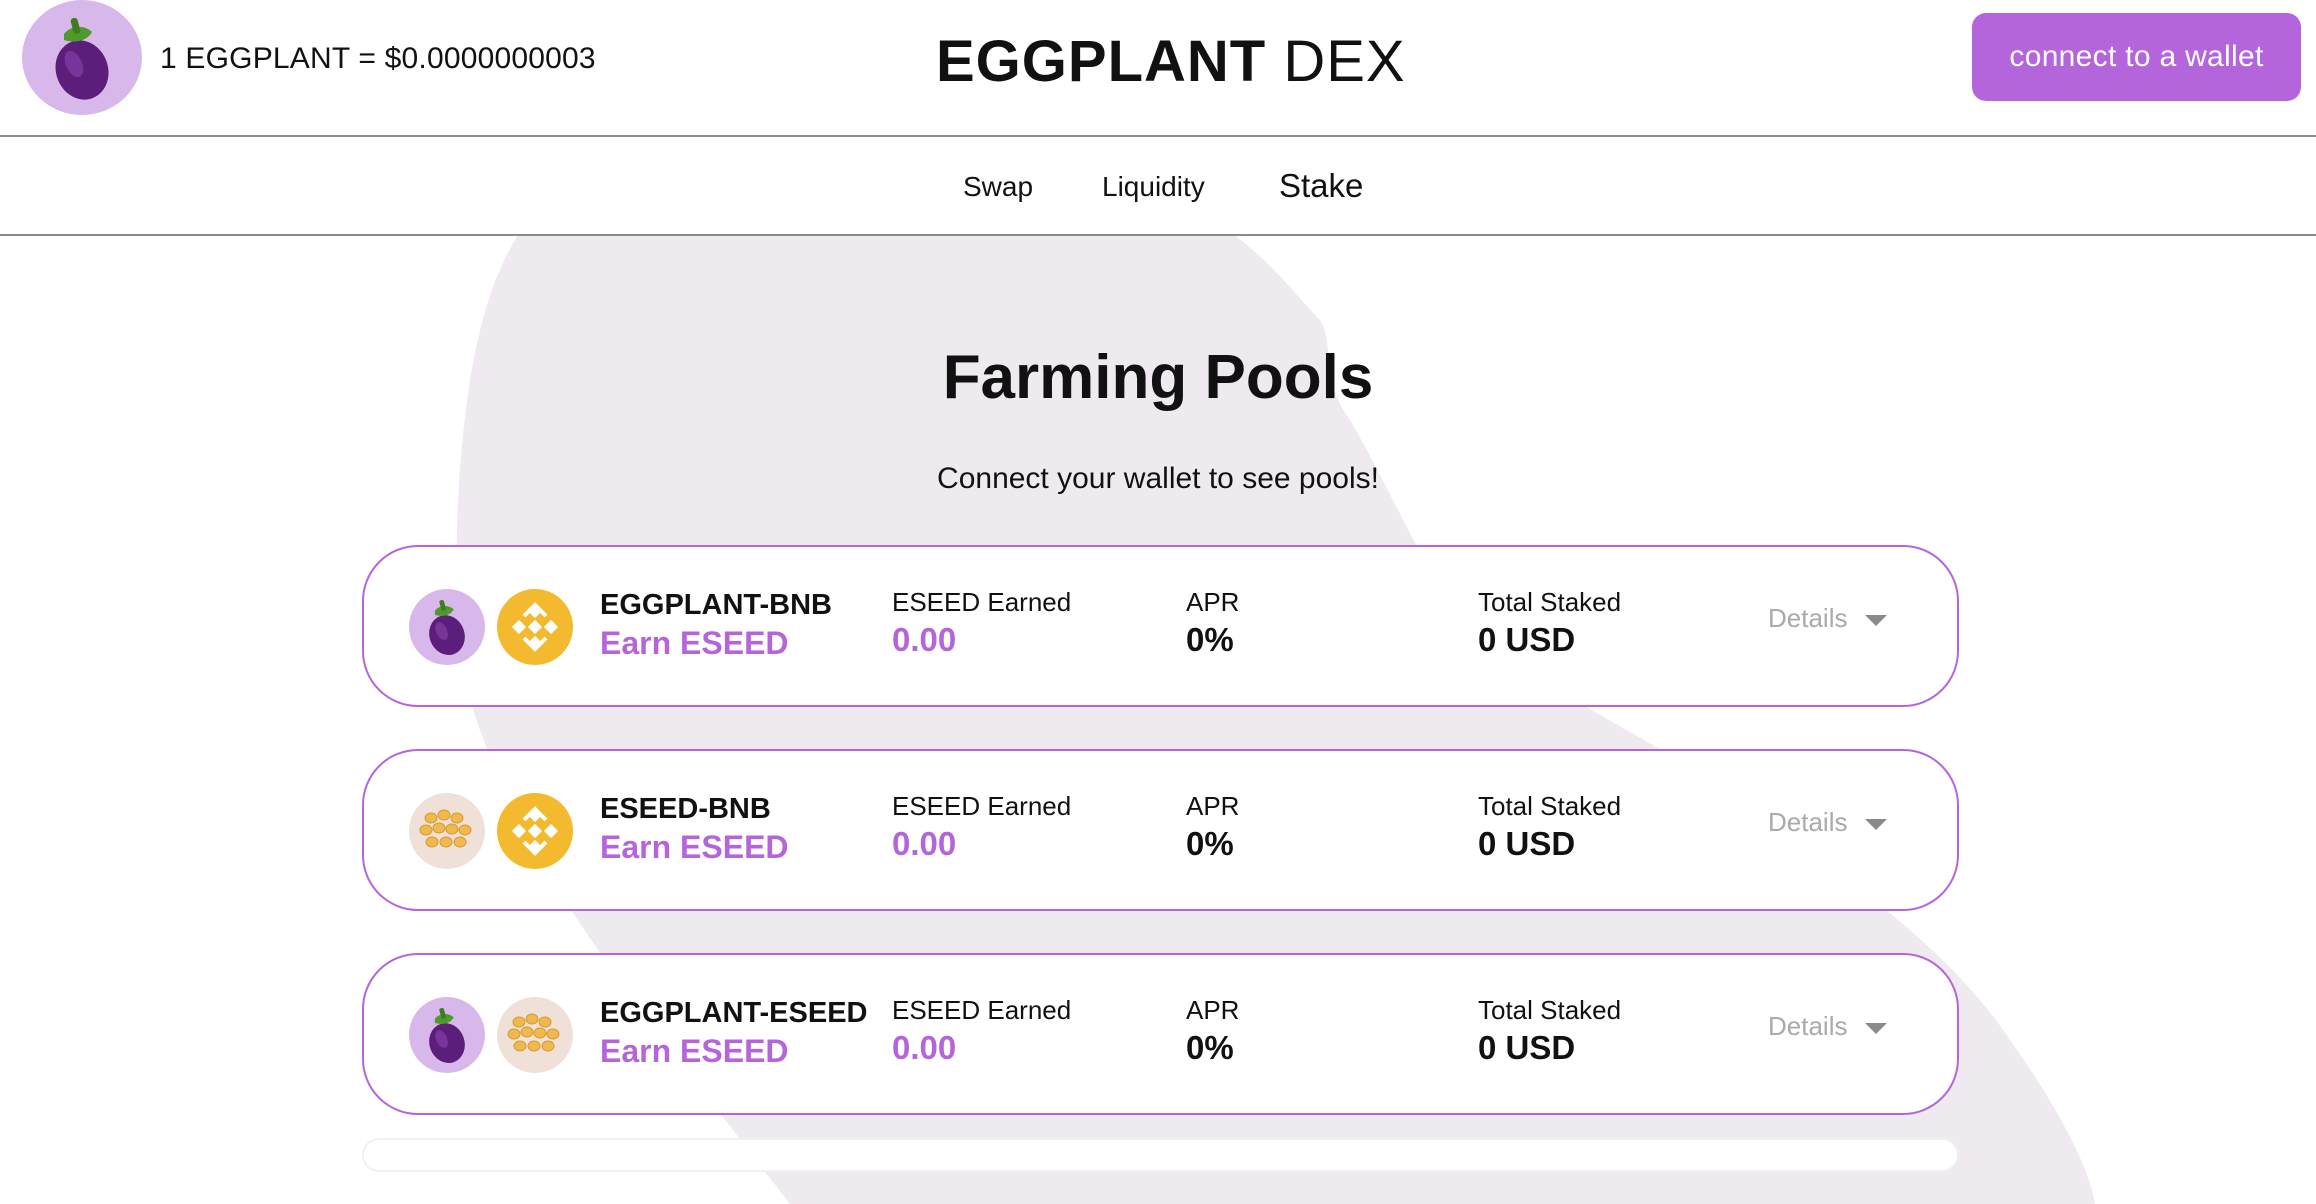  I want to click on page-subtitle: Connect your wallet to see pools!, so click(1158, 478).